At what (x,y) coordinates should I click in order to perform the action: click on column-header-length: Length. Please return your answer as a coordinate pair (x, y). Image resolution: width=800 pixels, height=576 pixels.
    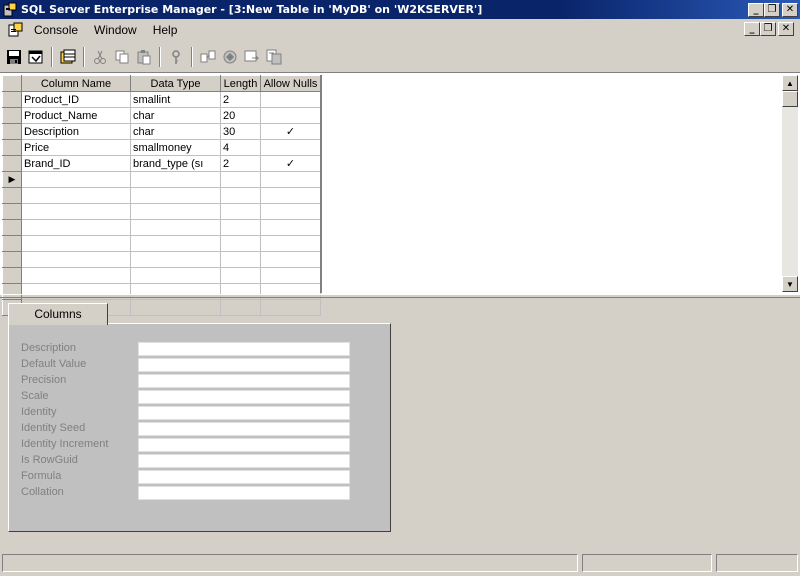
    Looking at the image, I should click on (240, 83).